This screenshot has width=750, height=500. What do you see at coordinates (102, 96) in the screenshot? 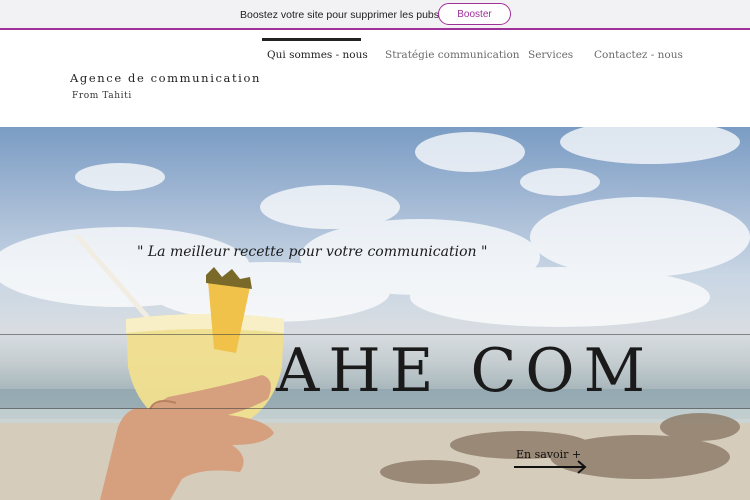
I see `site-subtitle: From Tahiti` at bounding box center [102, 96].